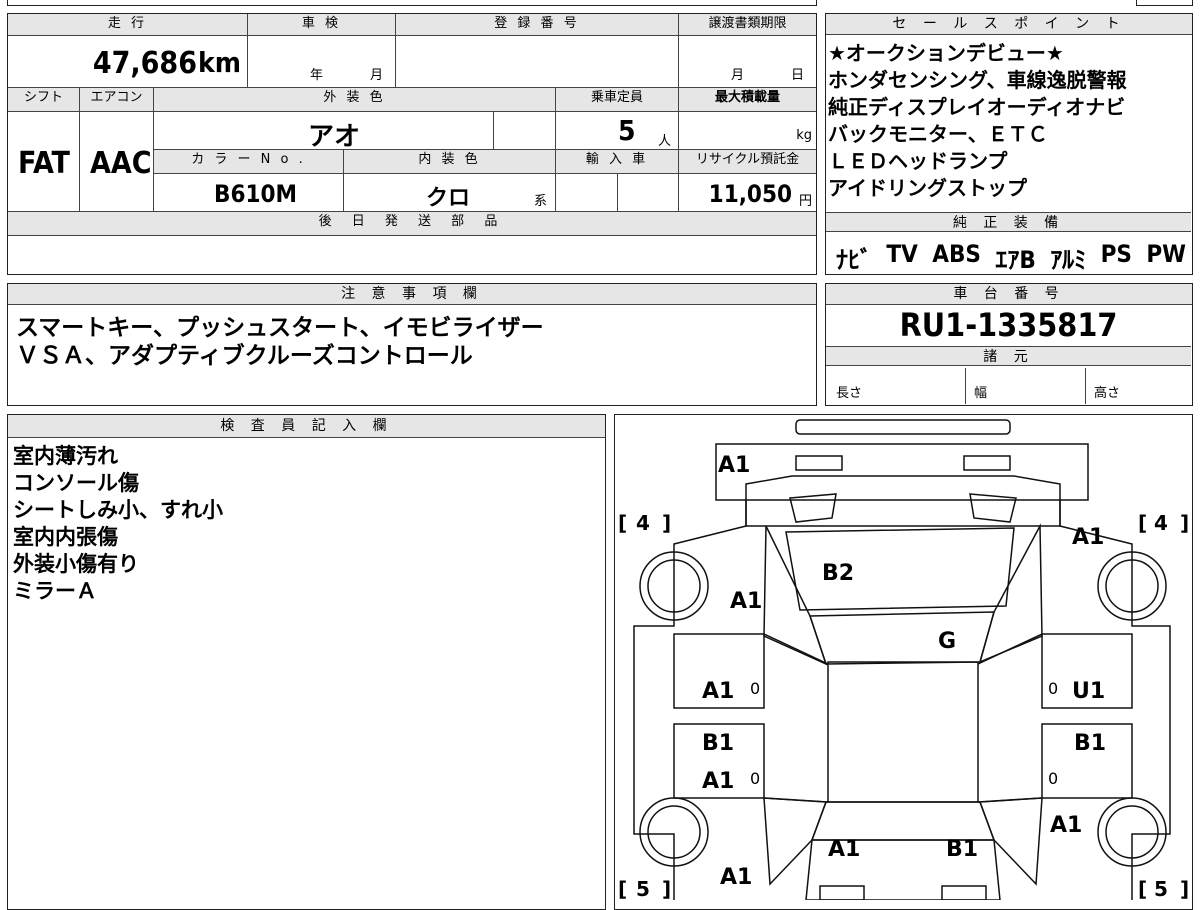  Describe the element at coordinates (718, 743) in the screenshot. I see `mark-left-step: B1` at that location.